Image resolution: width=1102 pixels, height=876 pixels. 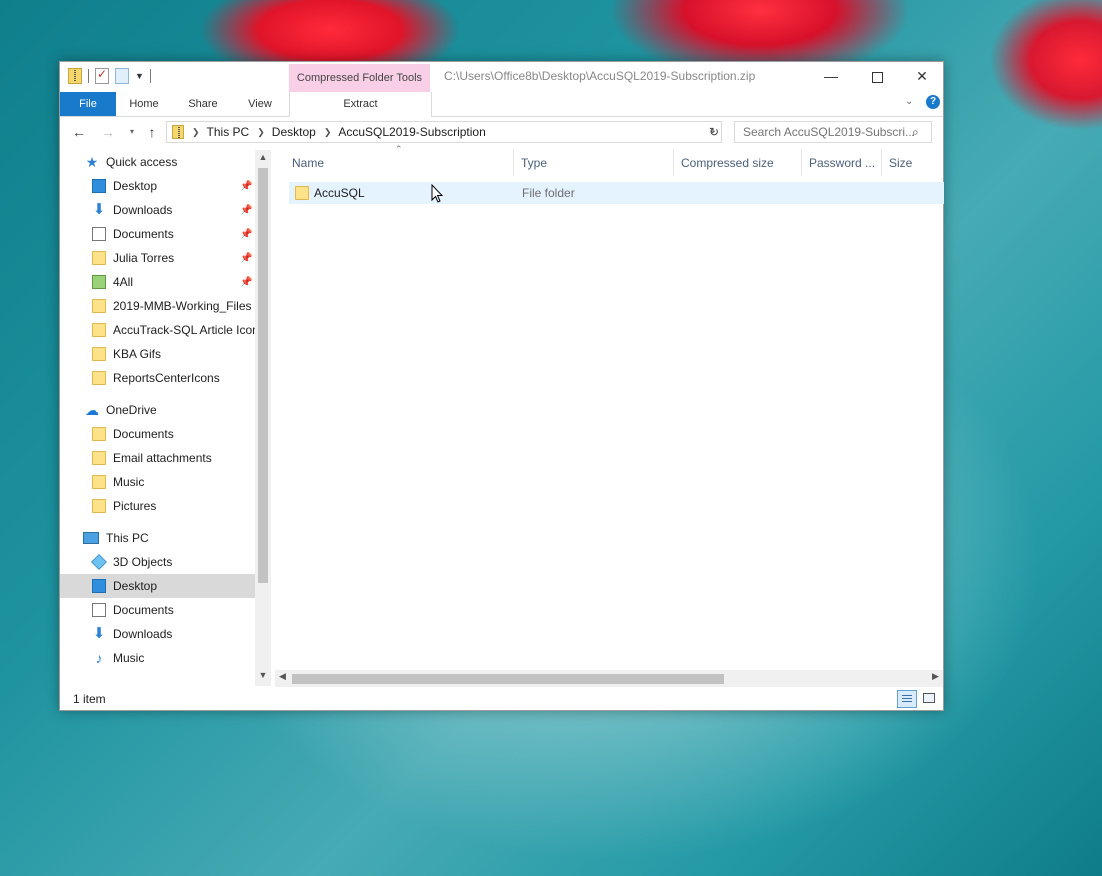 I want to click on sidebar-item-label: Documents, so click(x=143, y=434).